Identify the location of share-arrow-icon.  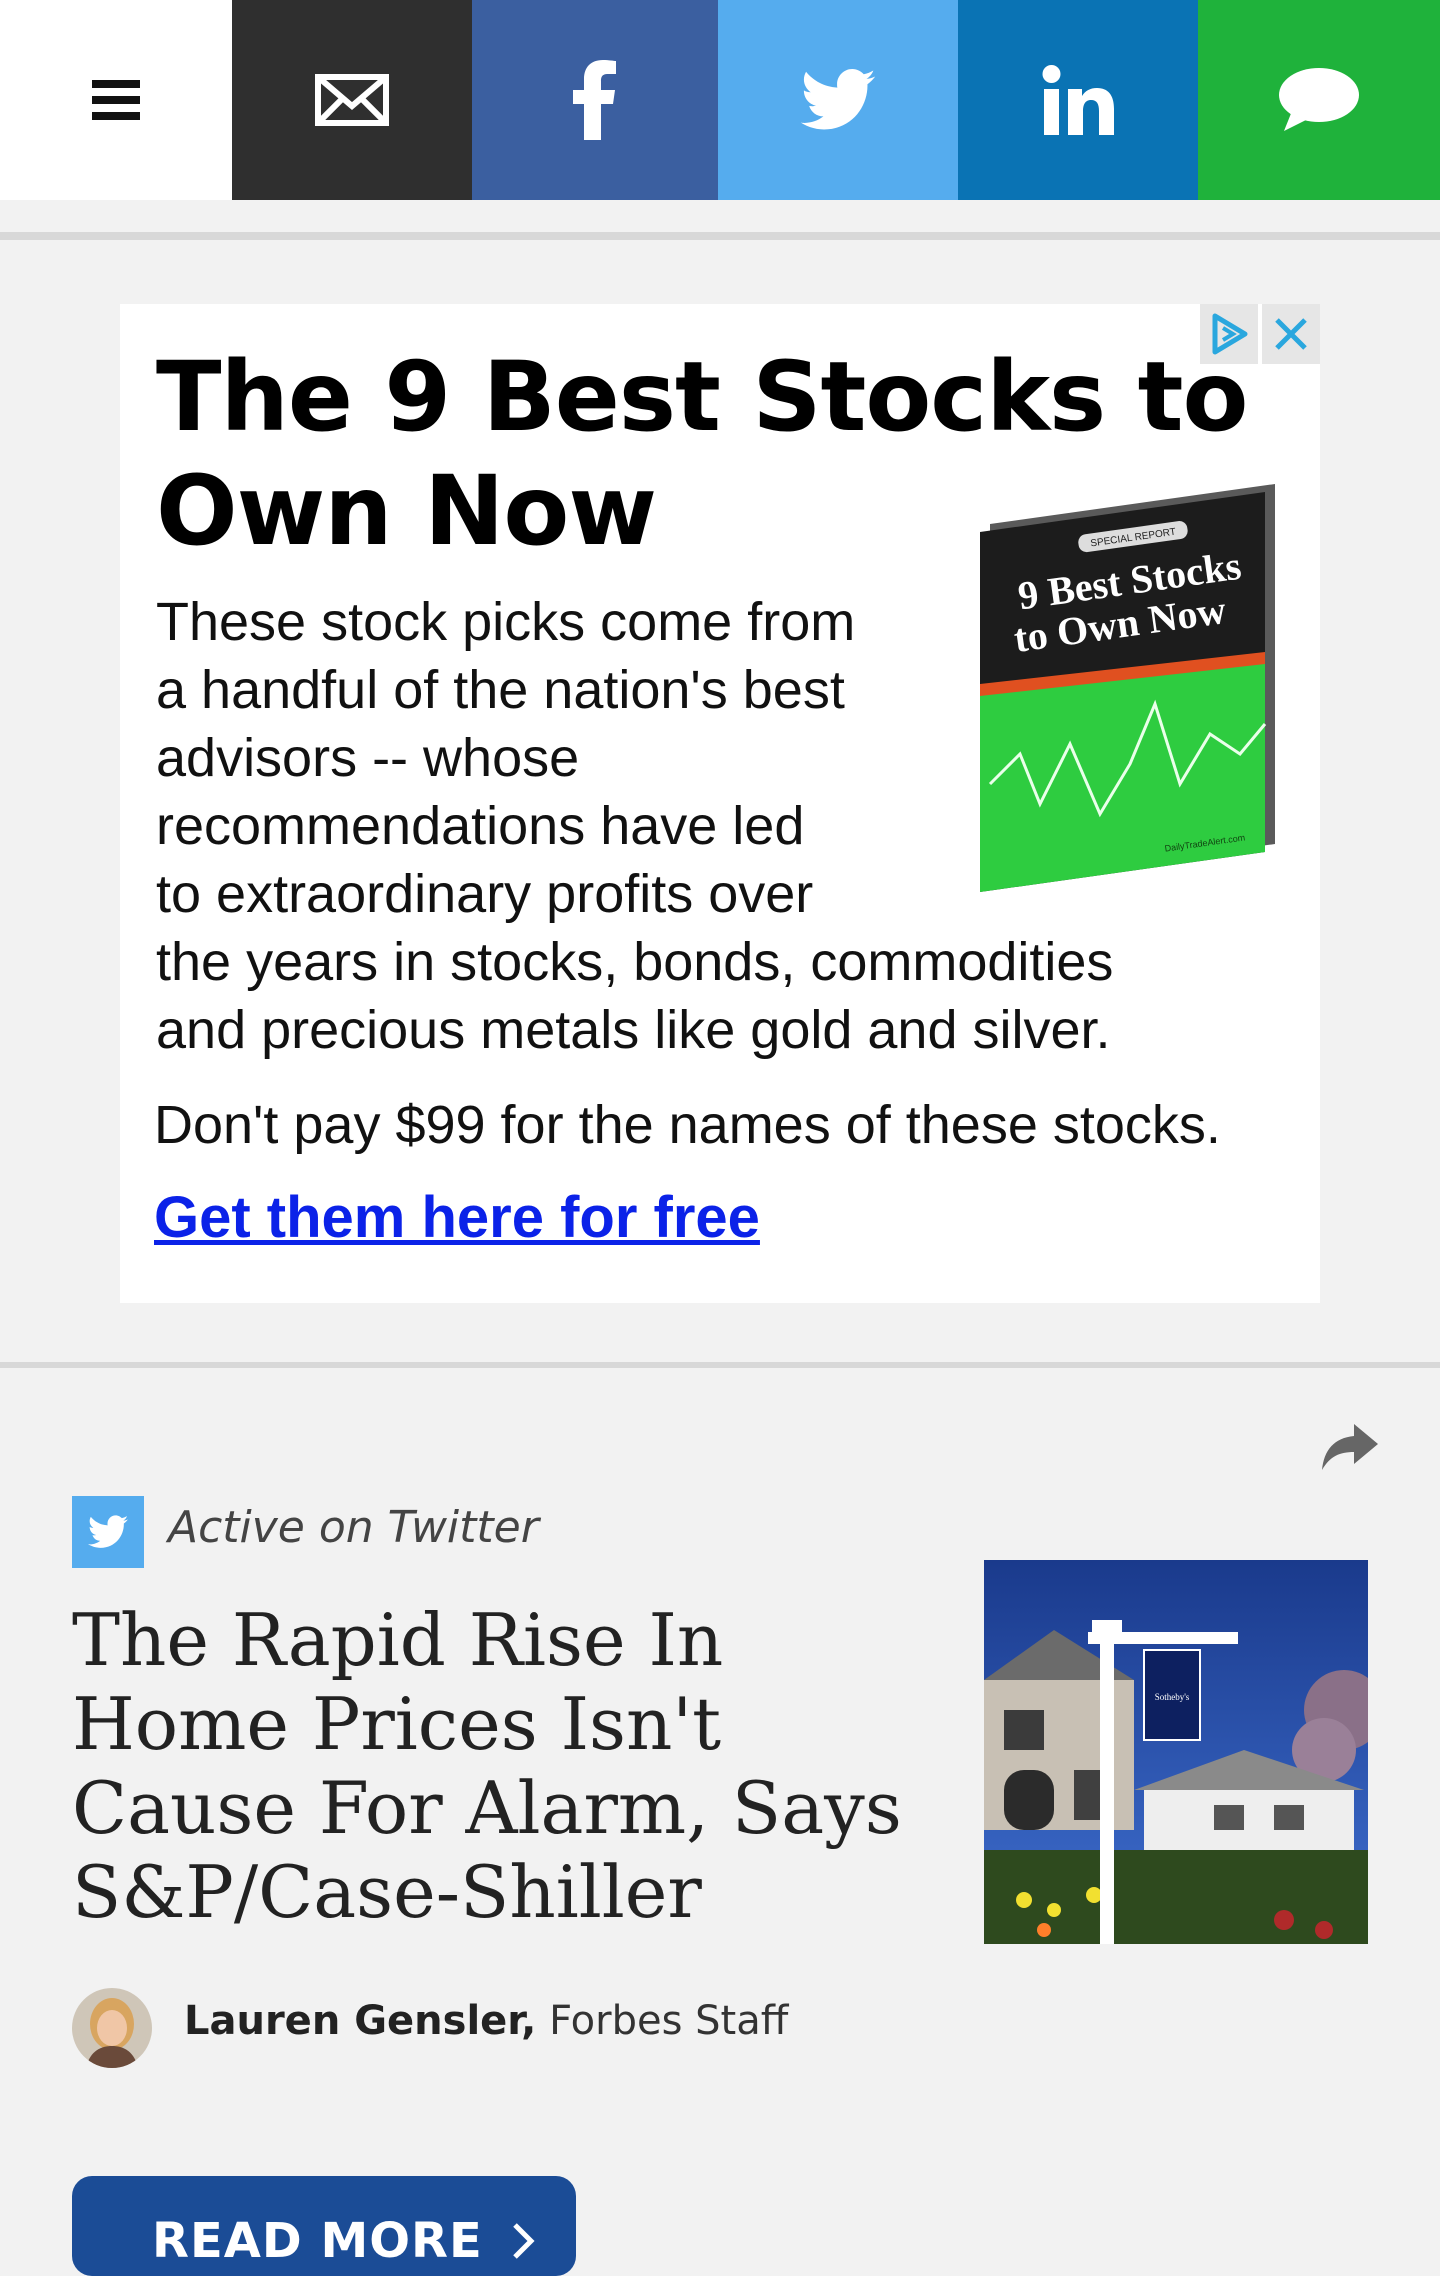
(1350, 1447).